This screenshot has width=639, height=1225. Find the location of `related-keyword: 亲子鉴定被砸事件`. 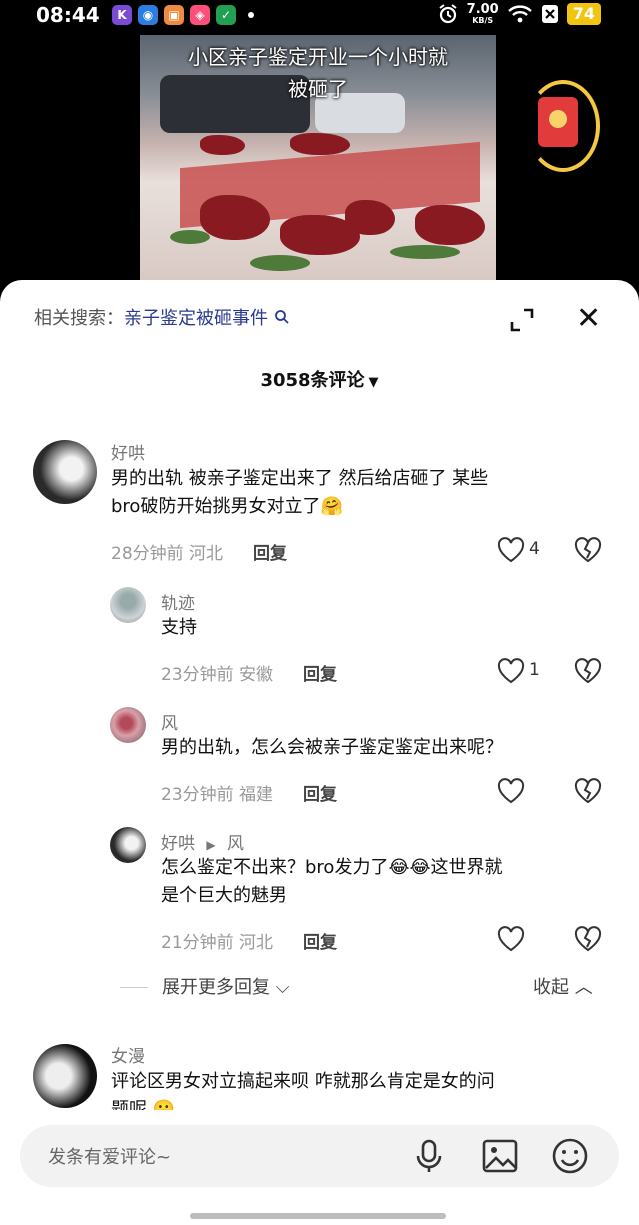

related-keyword: 亲子鉴定被砸事件 is located at coordinates (196, 318).